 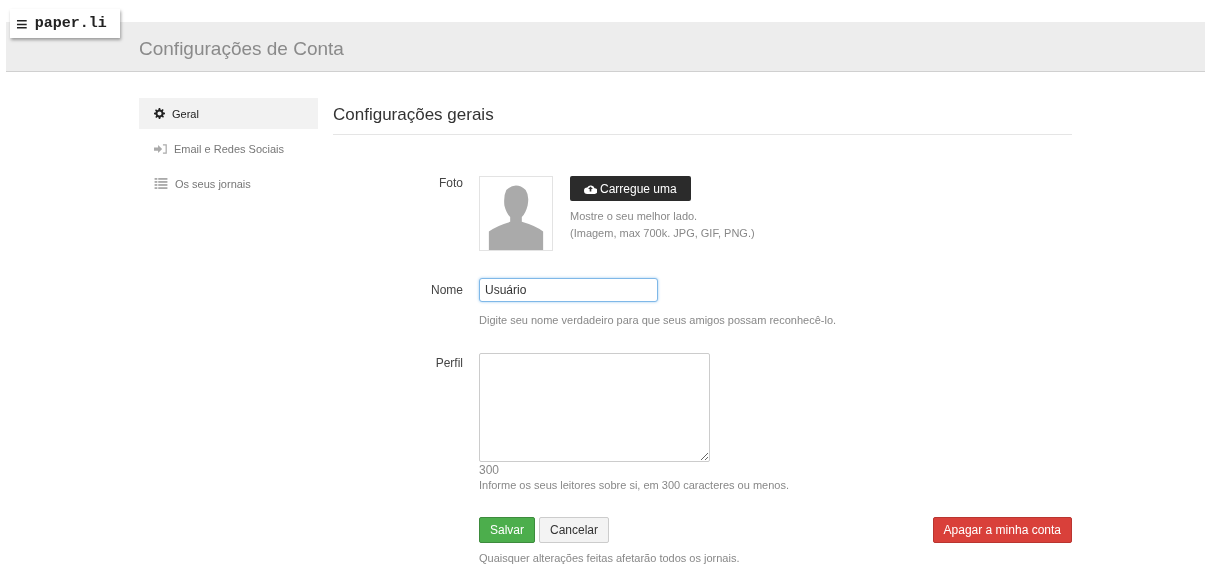 I want to click on delete-account-button: Apagar a minha conta, so click(x=1002, y=530).